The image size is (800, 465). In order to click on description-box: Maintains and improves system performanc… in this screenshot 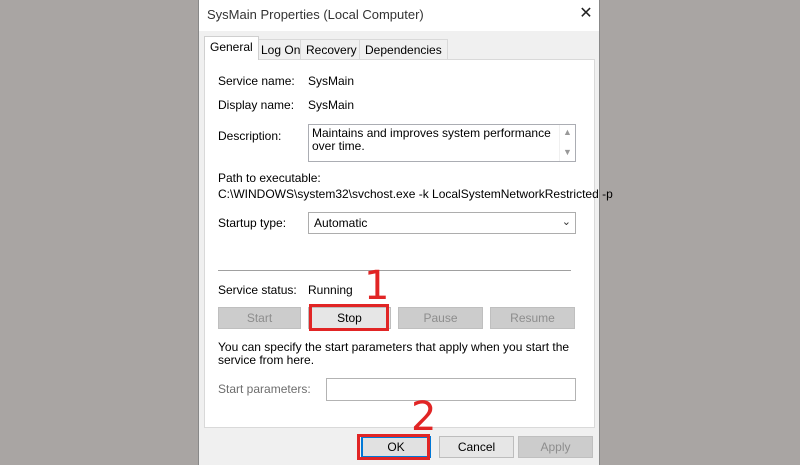, I will do `click(442, 143)`.